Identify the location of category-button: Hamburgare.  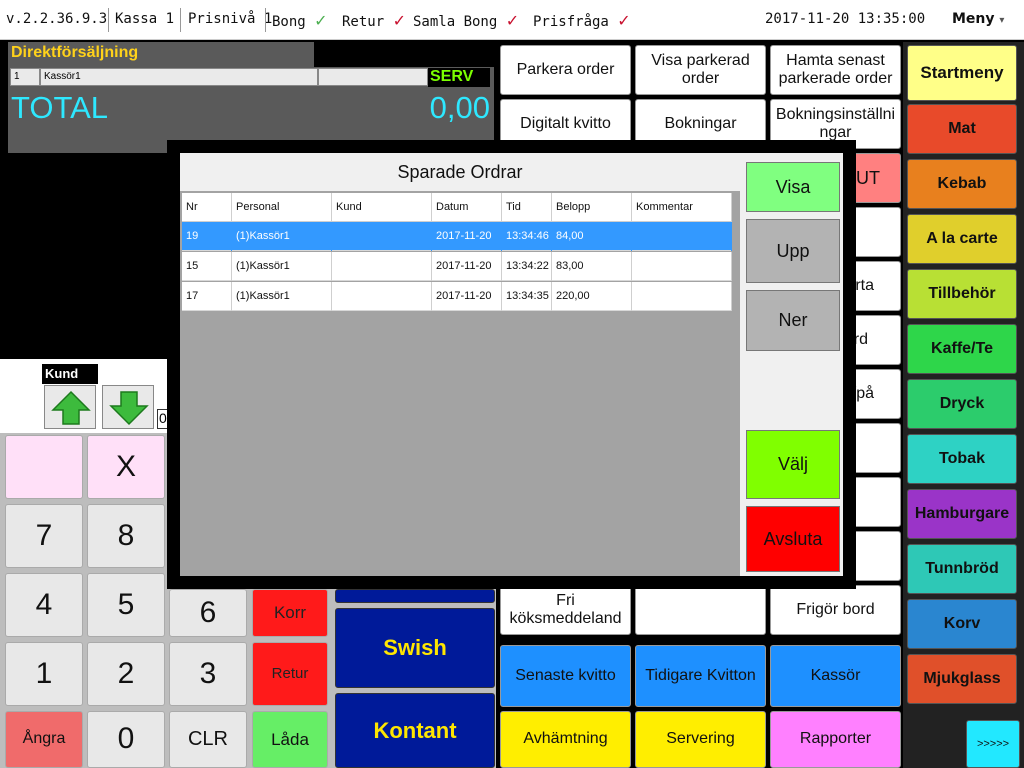
(962, 514).